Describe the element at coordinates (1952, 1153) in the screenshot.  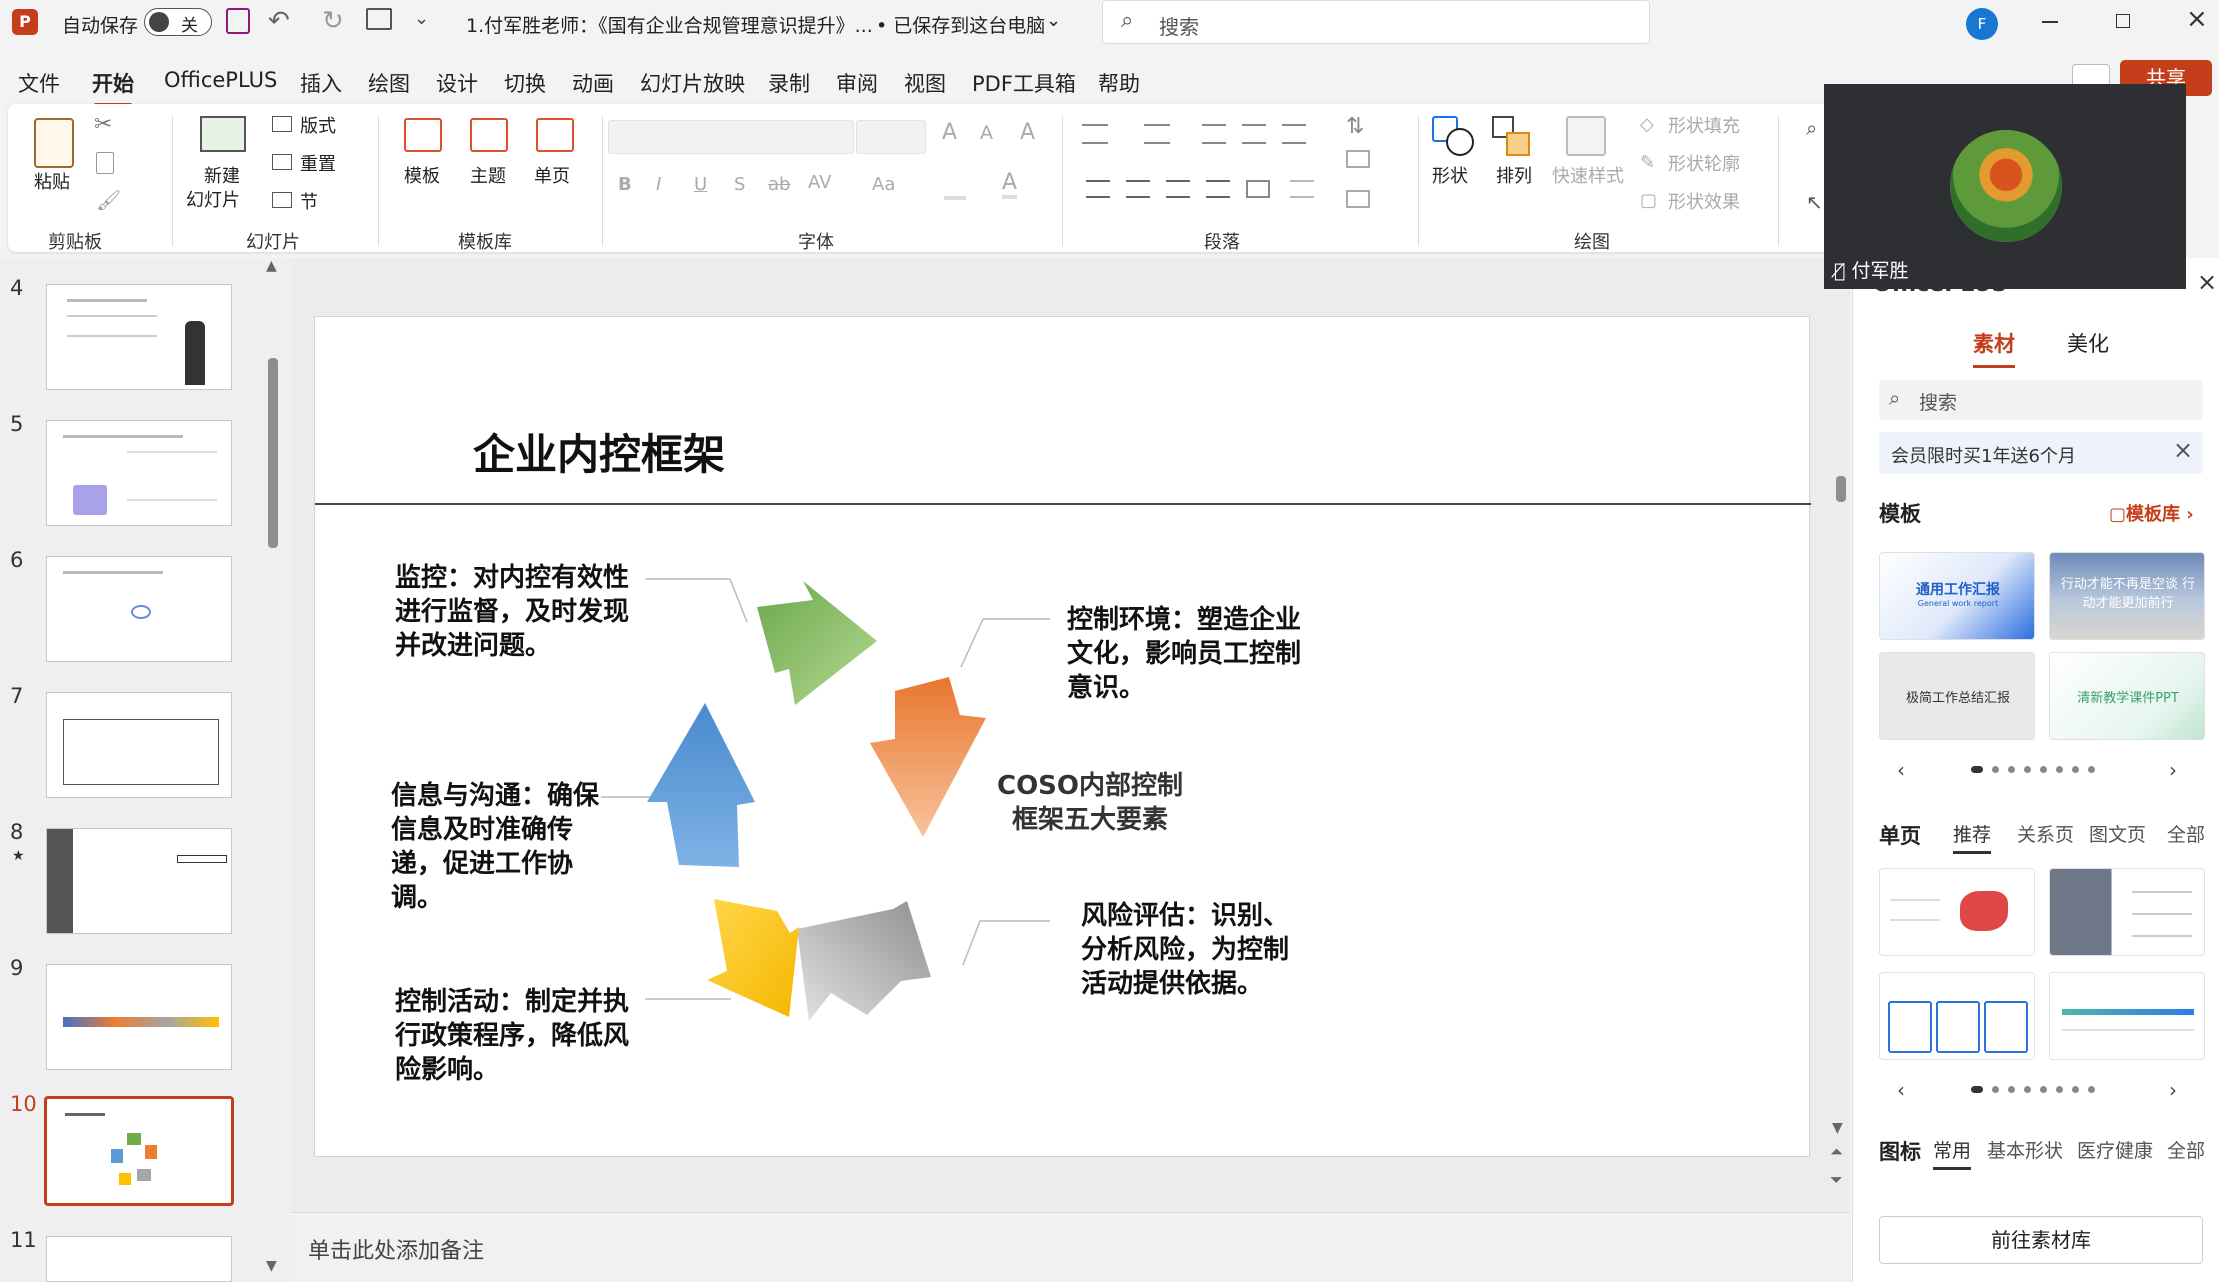
I see `icon-tab-common: 常用` at that location.